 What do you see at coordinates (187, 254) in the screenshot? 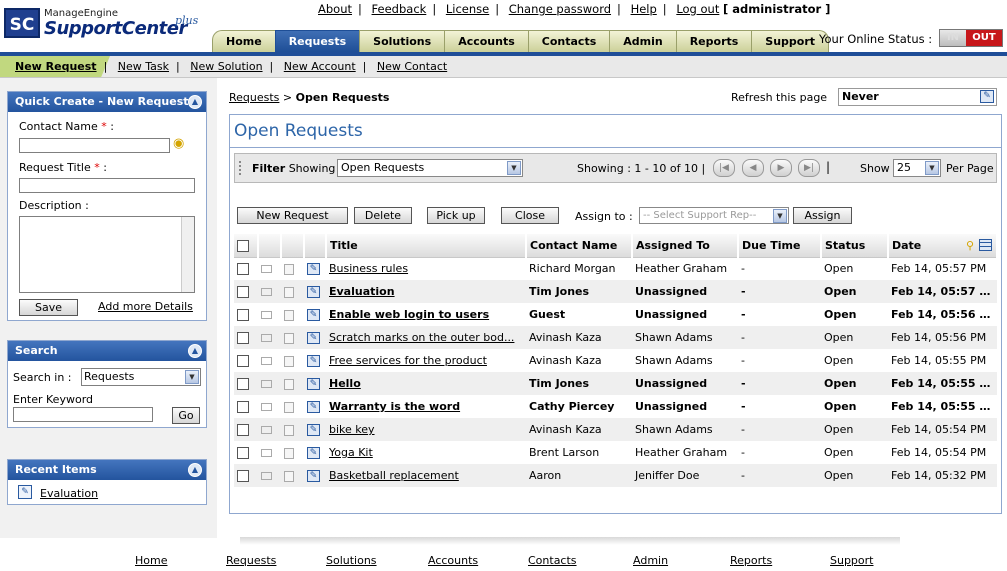
I see `description-scrollbar` at bounding box center [187, 254].